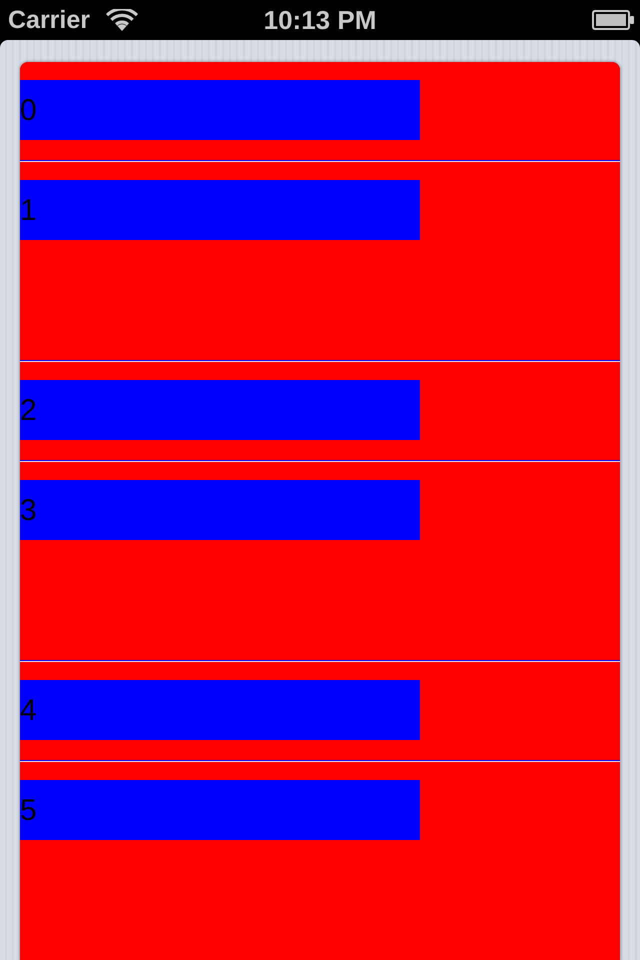 The width and height of the screenshot is (640, 960). I want to click on wifi-icon, so click(122, 20).